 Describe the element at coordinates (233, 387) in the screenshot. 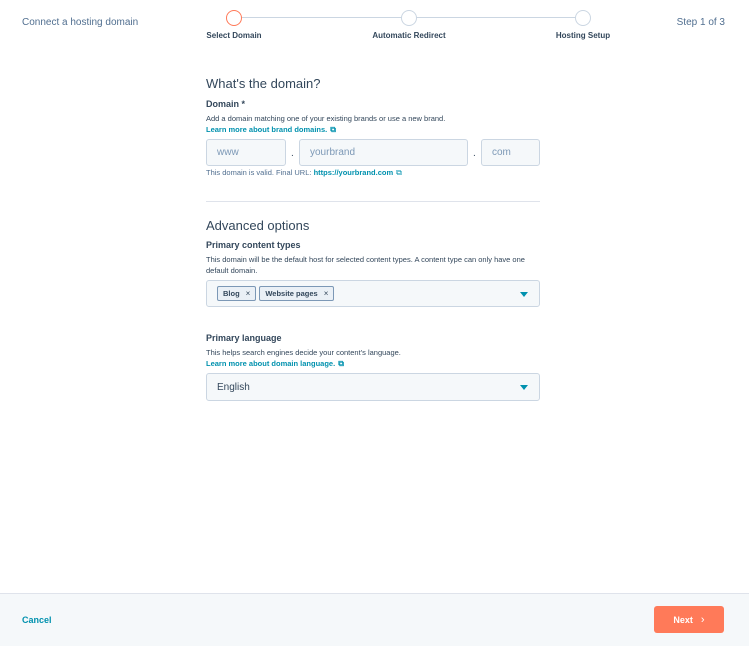

I see `language-value: English` at that location.